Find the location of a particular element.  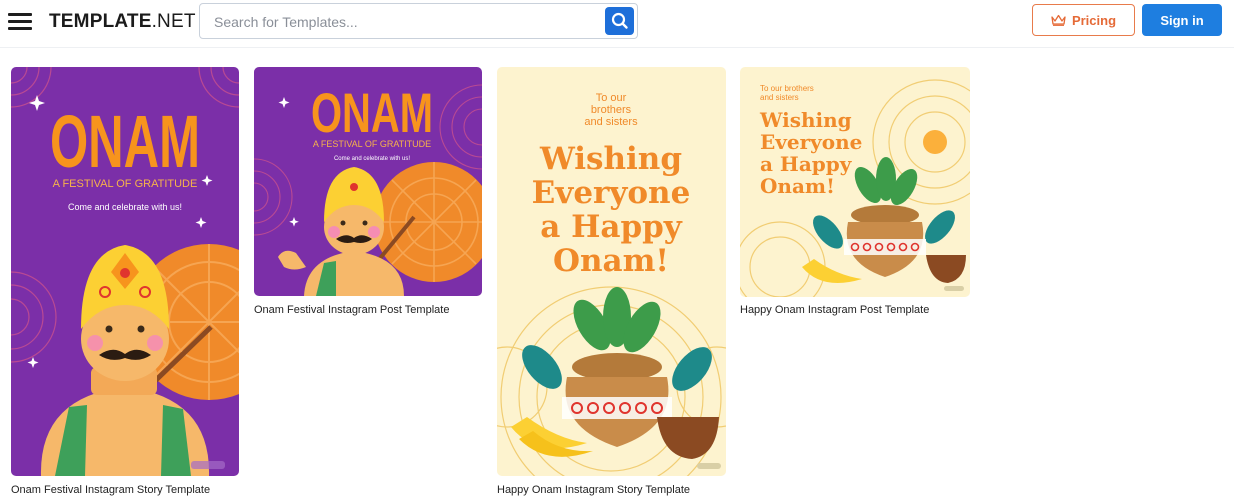

template-title: Happy Onam Instagram Story Template is located at coordinates (593, 490).